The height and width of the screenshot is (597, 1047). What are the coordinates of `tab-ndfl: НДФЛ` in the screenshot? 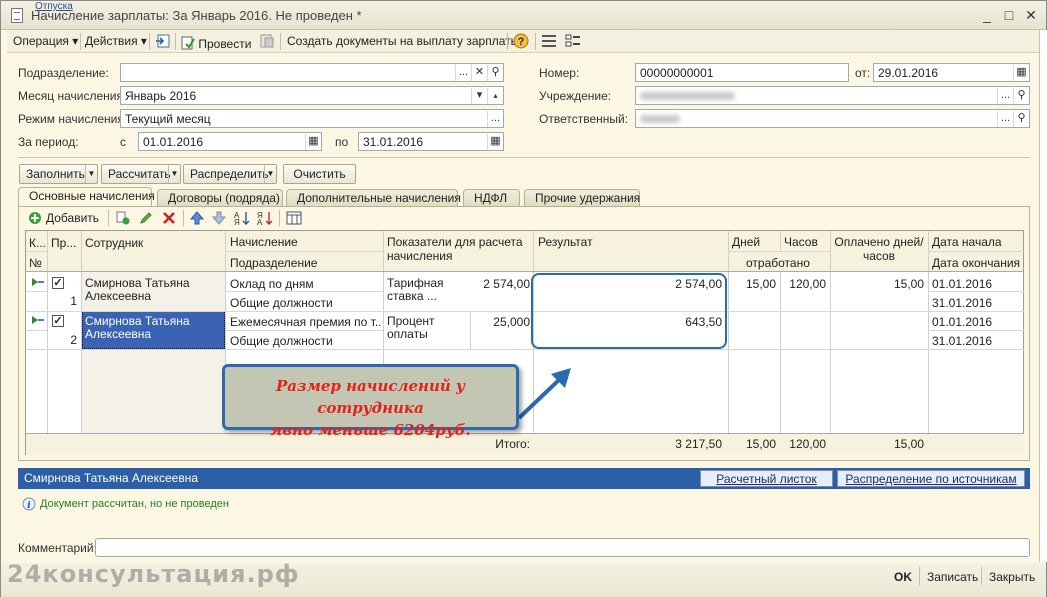 It's located at (491, 197).